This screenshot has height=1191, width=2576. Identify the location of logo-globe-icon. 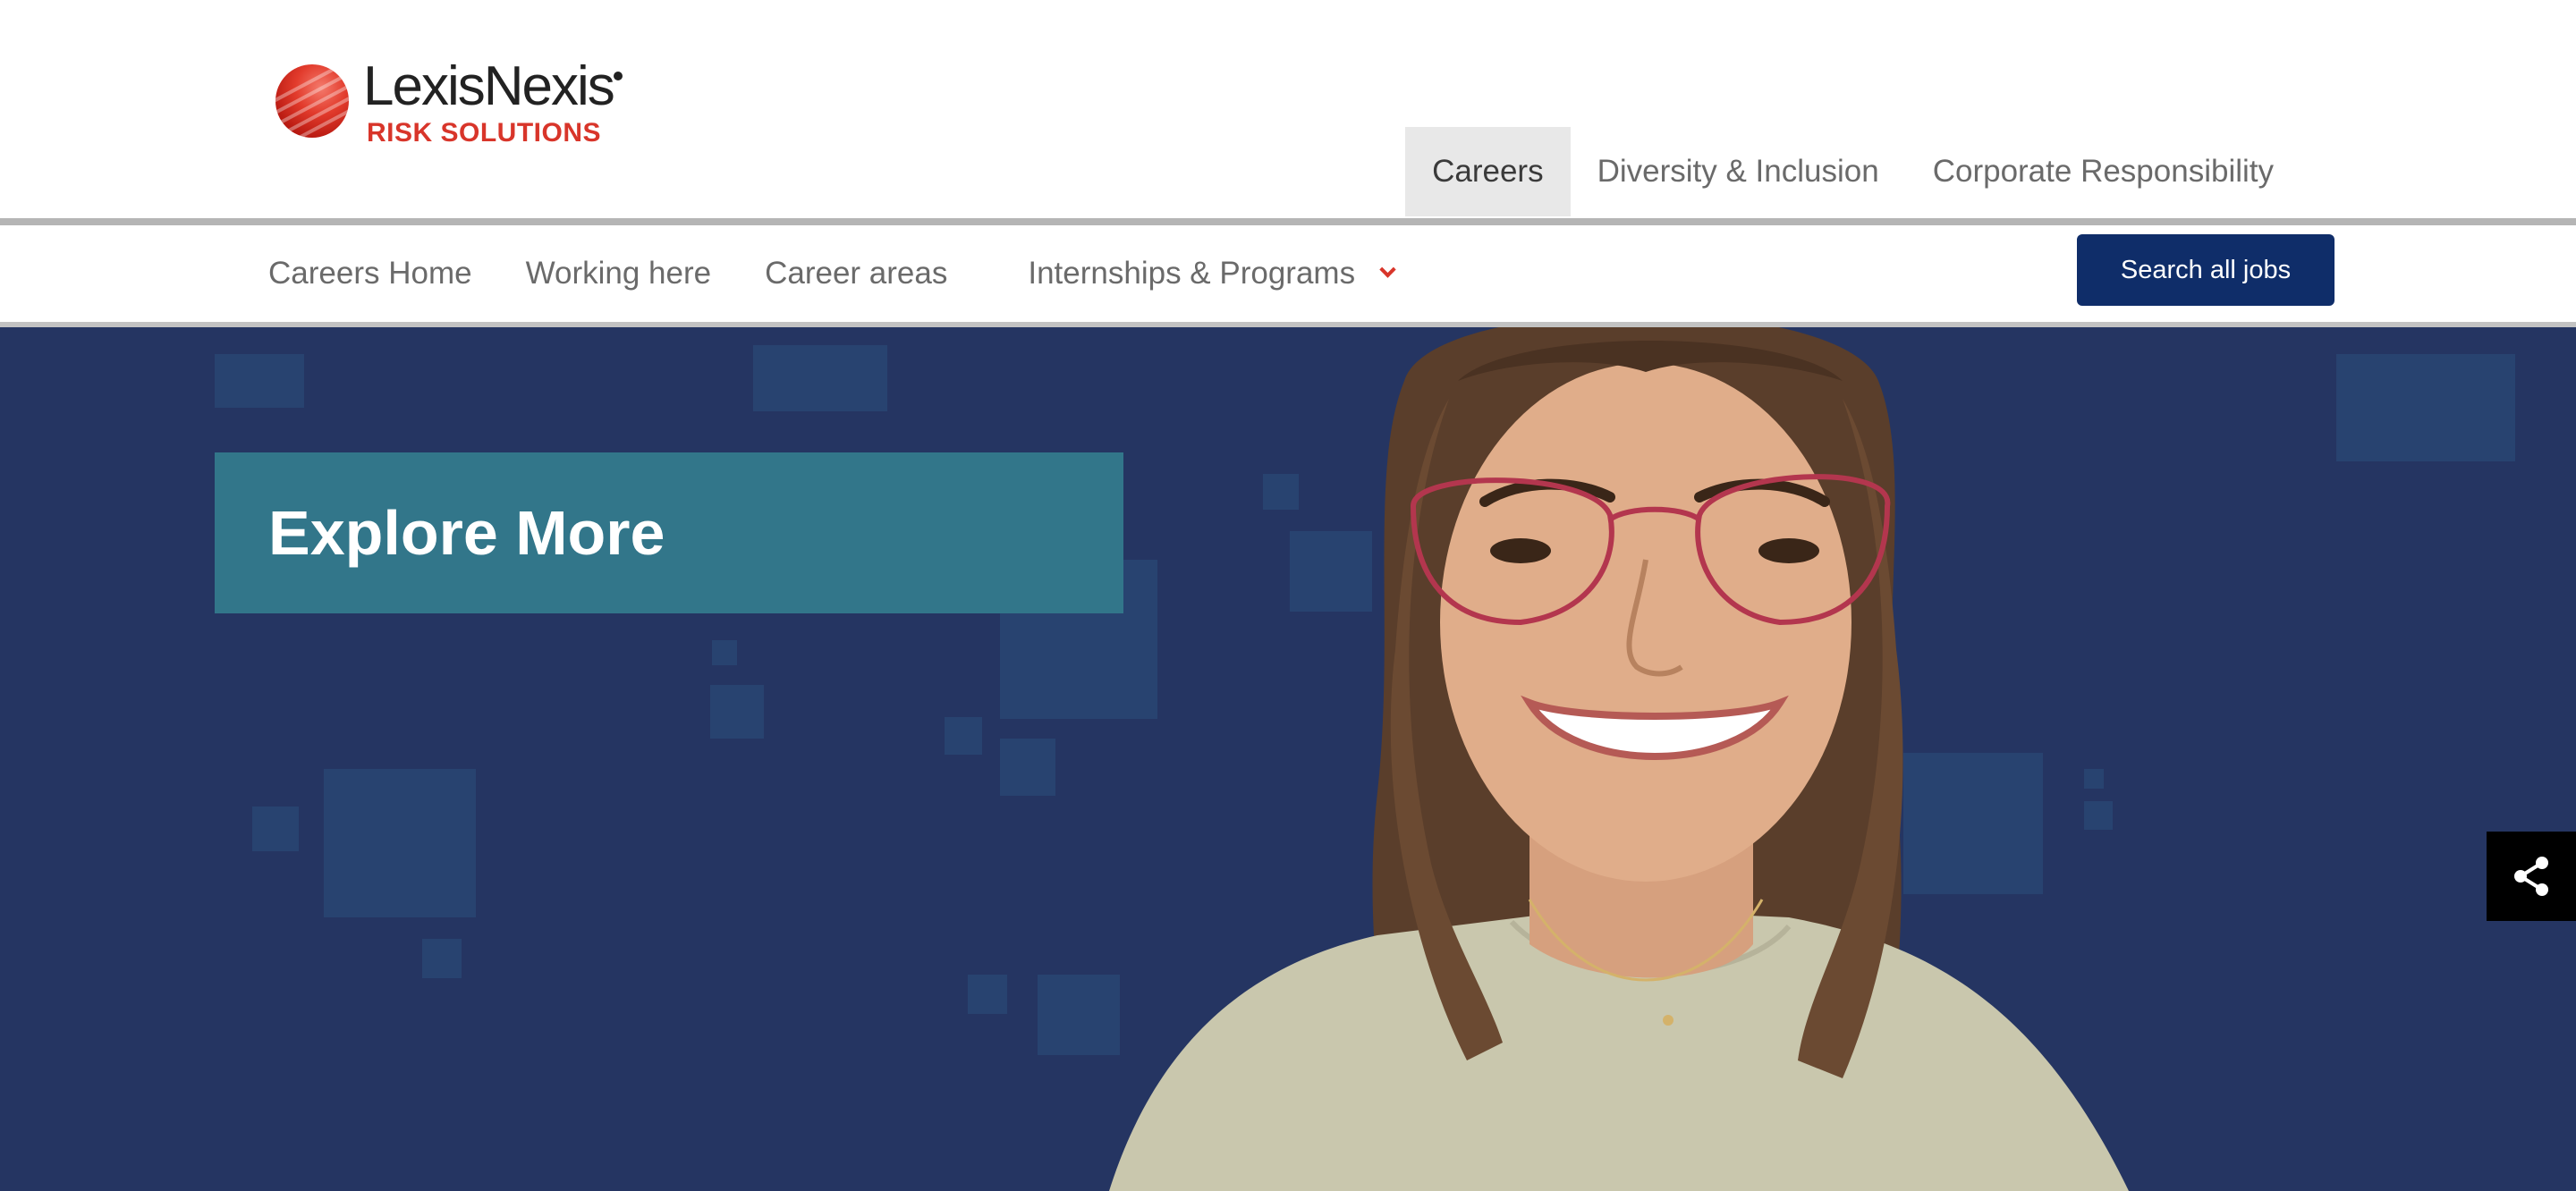
(312, 101).